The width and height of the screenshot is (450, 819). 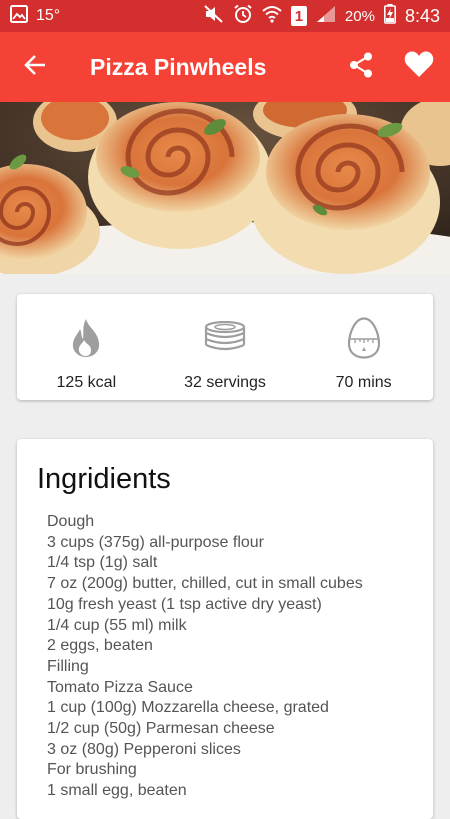 I want to click on sim-badge: 1, so click(x=298, y=16).